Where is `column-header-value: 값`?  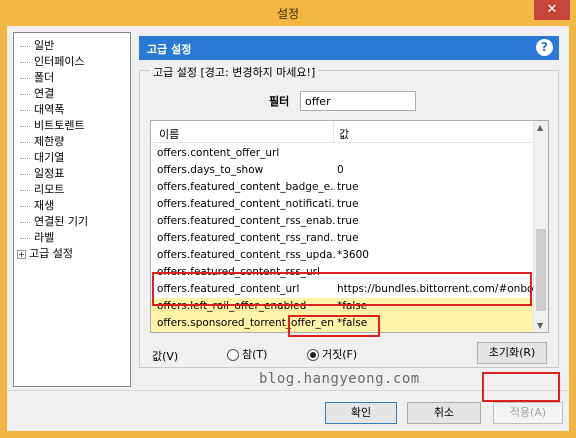 column-header-value: 값 is located at coordinates (344, 134).